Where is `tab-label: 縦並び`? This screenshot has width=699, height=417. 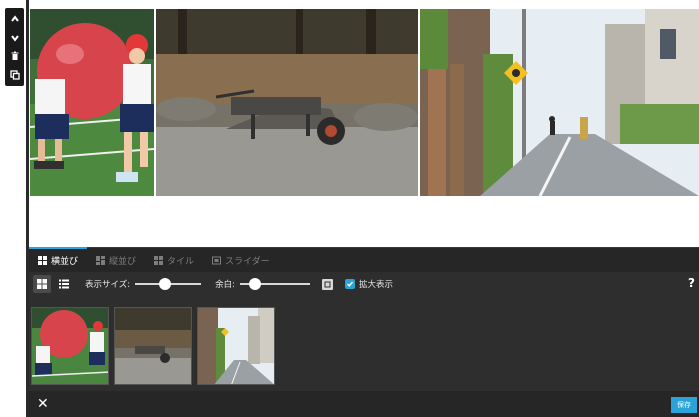
tab-label: 縦並び is located at coordinates (123, 261).